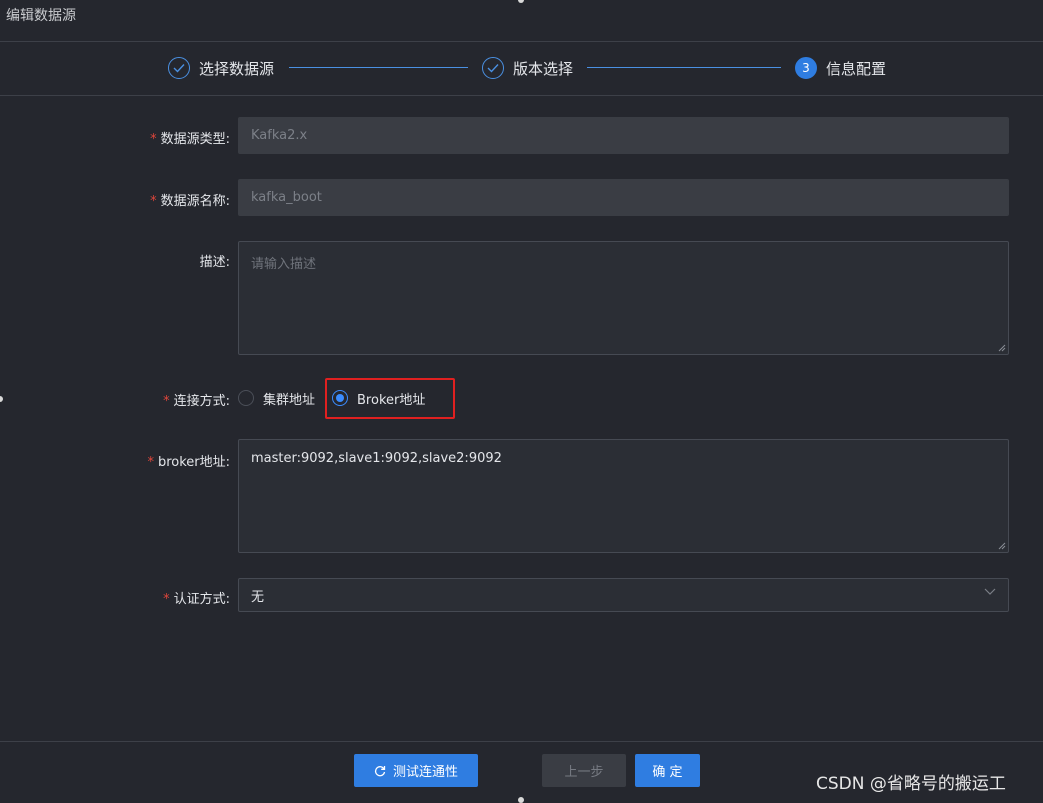 The height and width of the screenshot is (803, 1043). Describe the element at coordinates (41, 16) in the screenshot. I see `dialog-title: 编辑数据源` at that location.